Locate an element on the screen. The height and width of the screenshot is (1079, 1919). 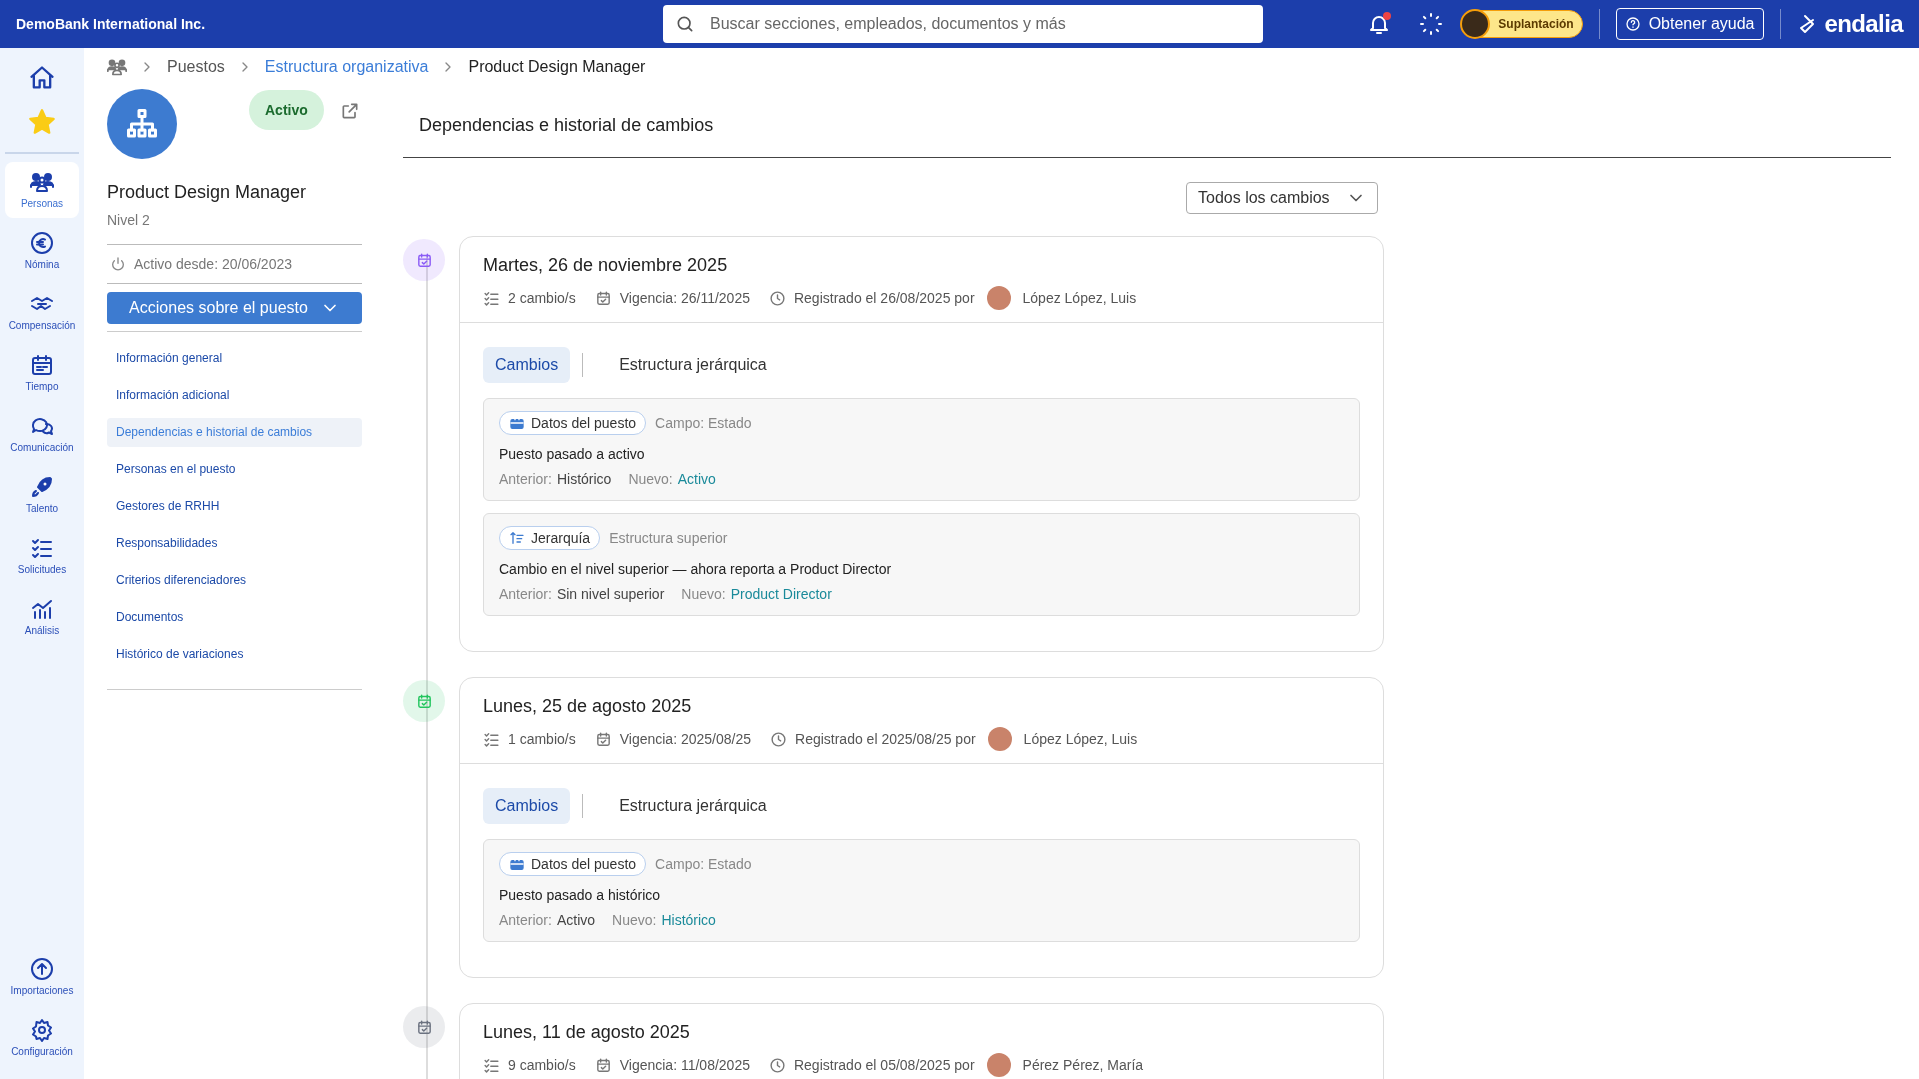
menu-link: Información adicional is located at coordinates (234, 395).